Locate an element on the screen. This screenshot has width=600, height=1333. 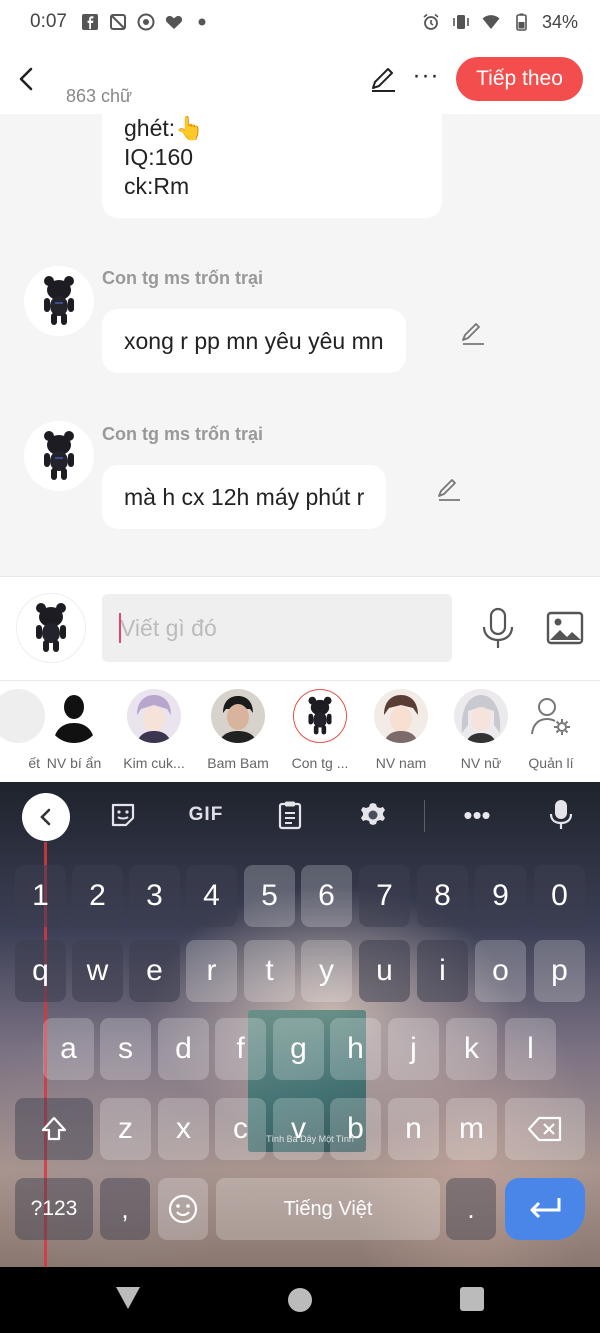
key-v: v is located at coordinates (298, 1129).